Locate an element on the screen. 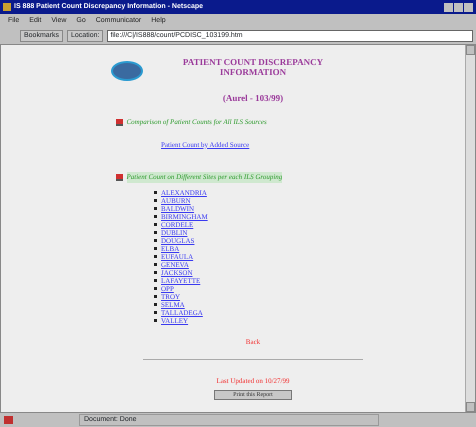 This screenshot has height=427, width=476. minimize-button is located at coordinates (448, 7).